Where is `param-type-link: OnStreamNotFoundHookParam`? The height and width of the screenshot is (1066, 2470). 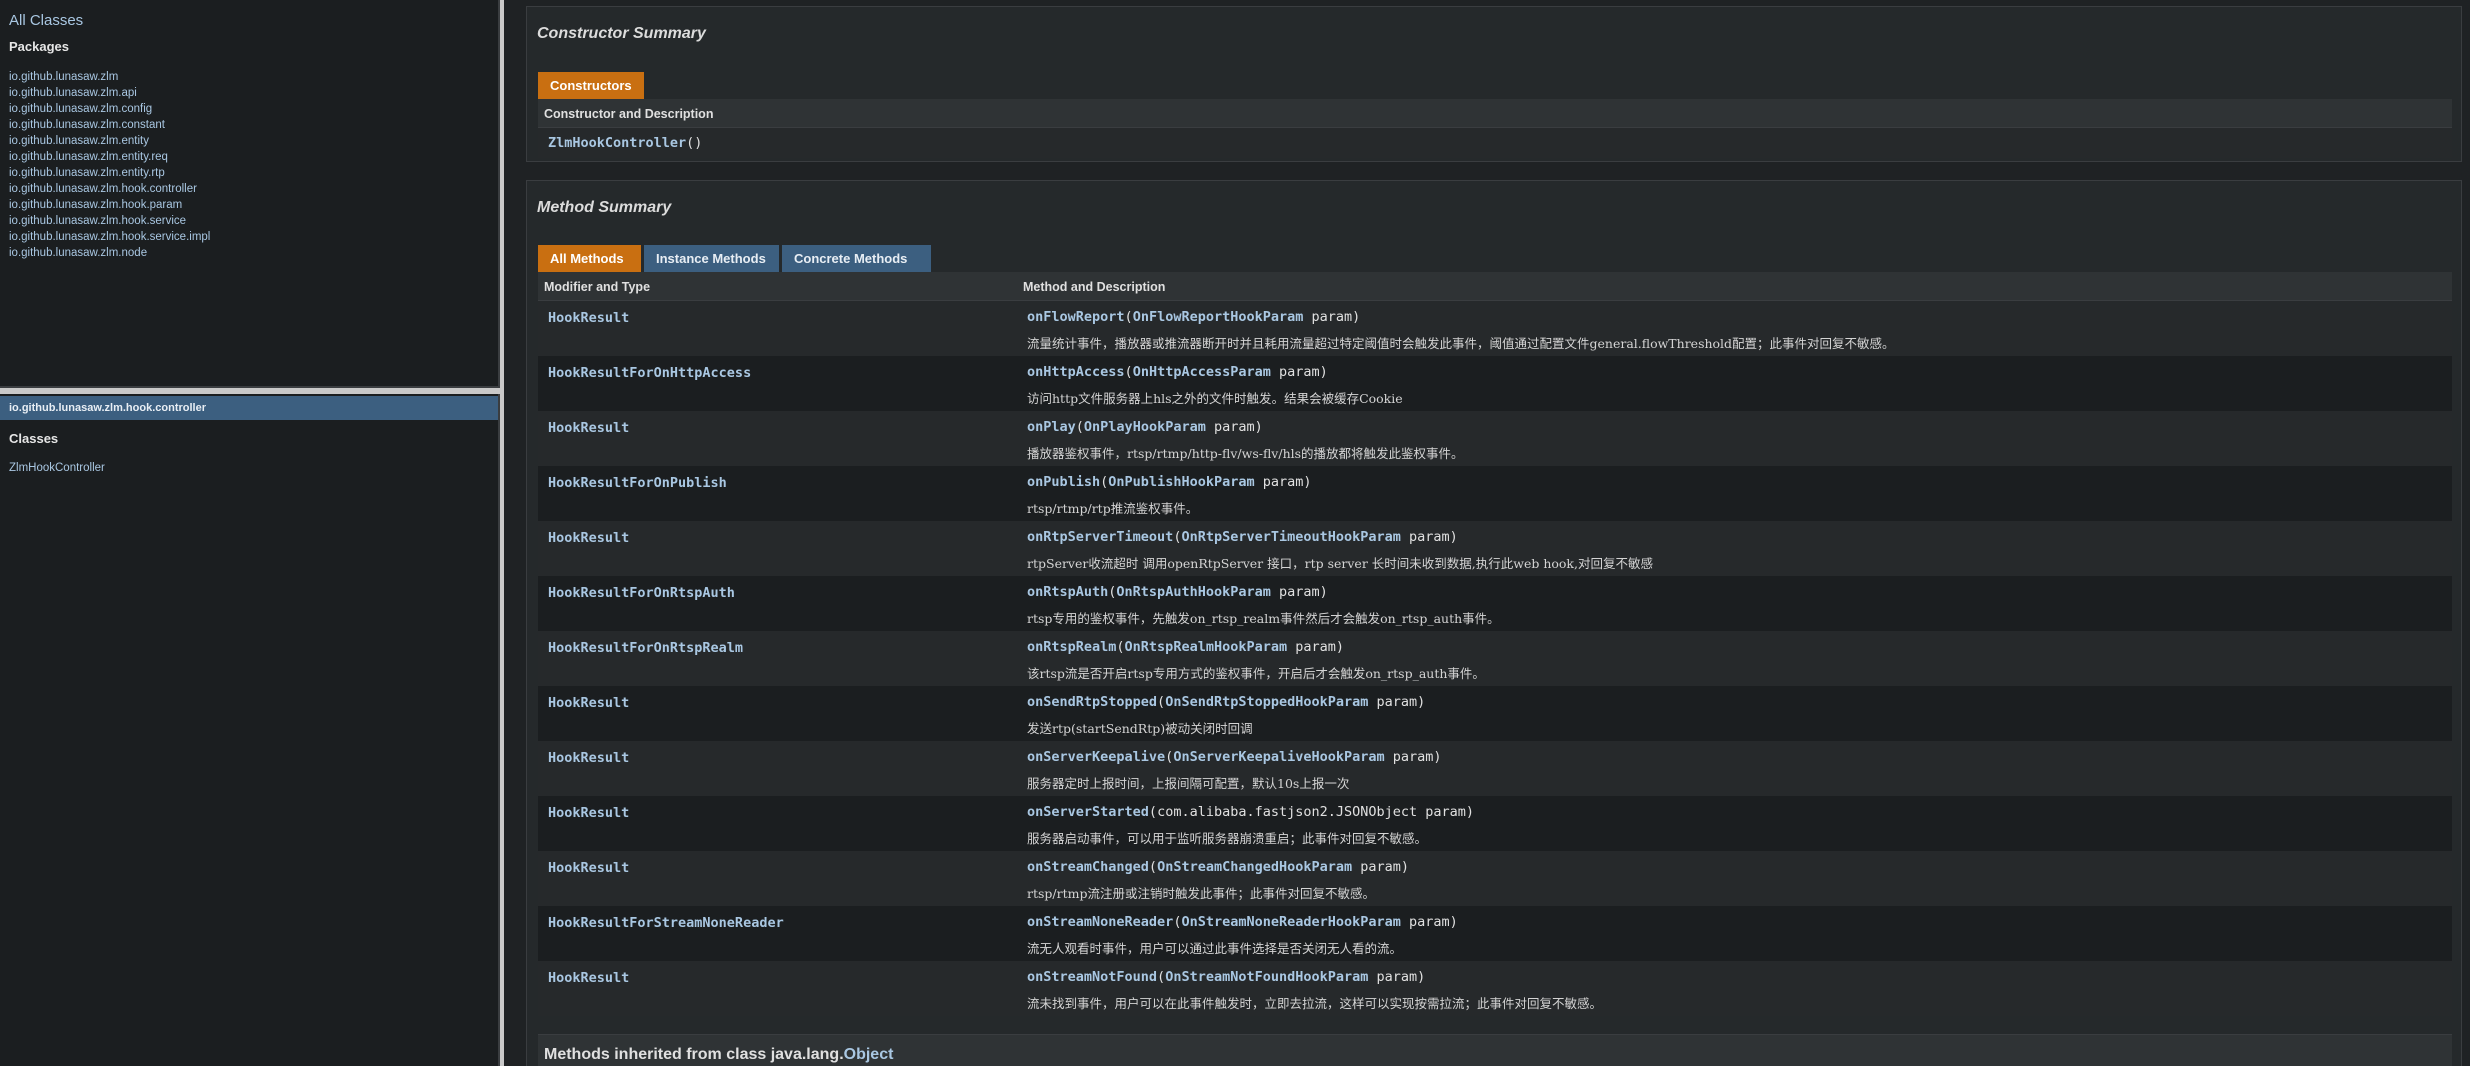
param-type-link: OnStreamNotFoundHookParam is located at coordinates (1266, 977).